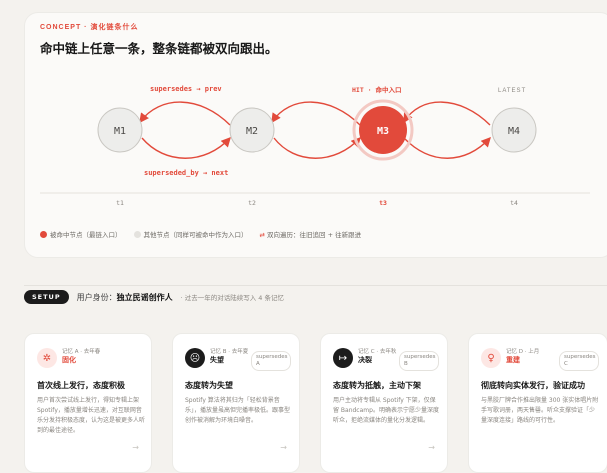  I want to click on supersedes-tag: supersedes C, so click(579, 361).